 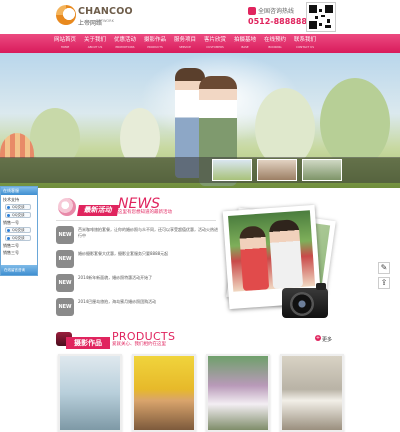 I want to click on nav-item-sublabel: ABOUT US, so click(x=95, y=46).